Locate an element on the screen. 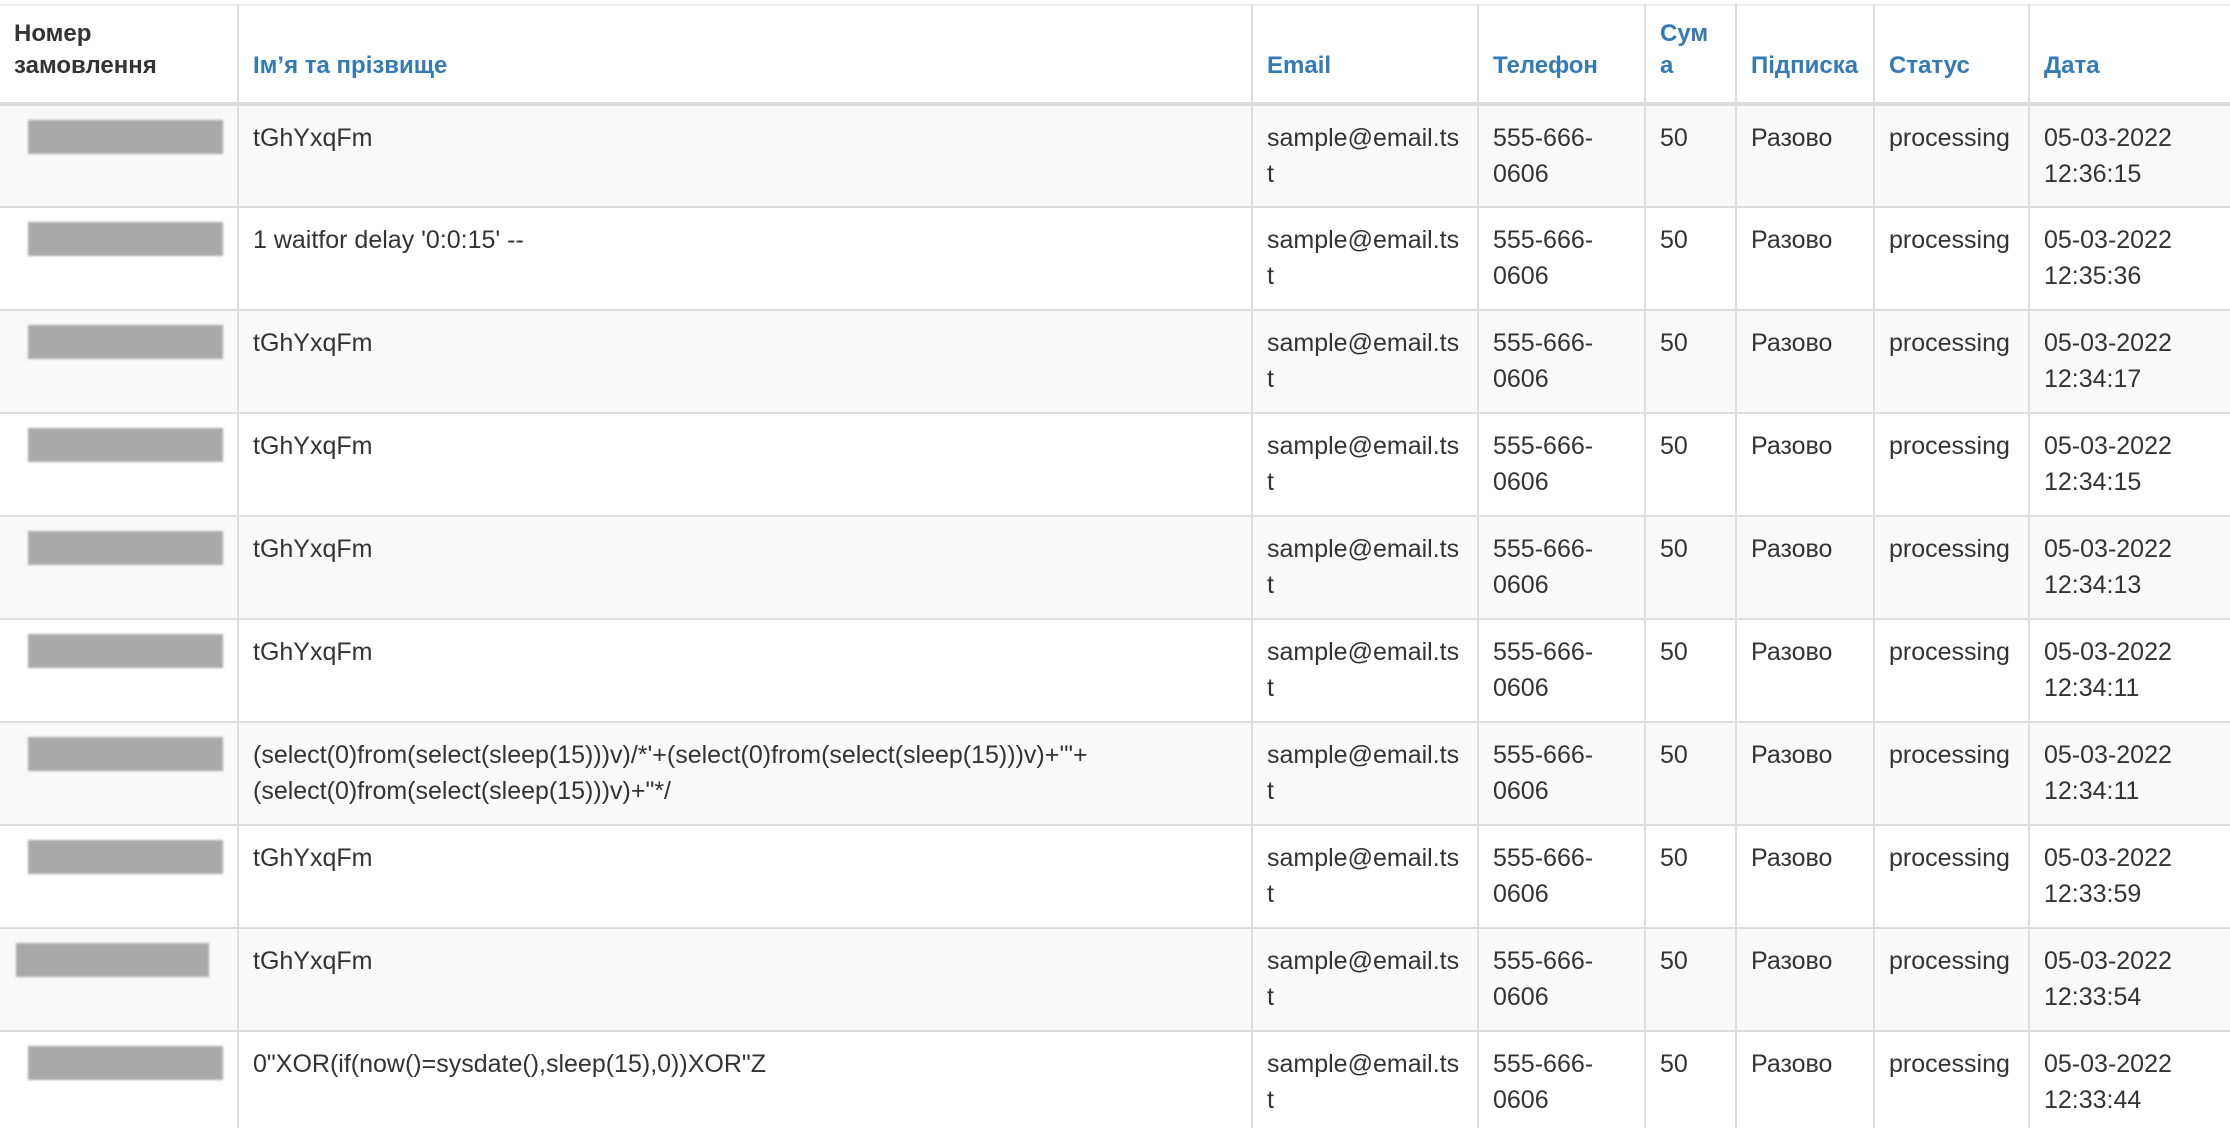 Image resolution: width=2230 pixels, height=1128 pixels. header-status-sort-link: Статус is located at coordinates (1952, 54).